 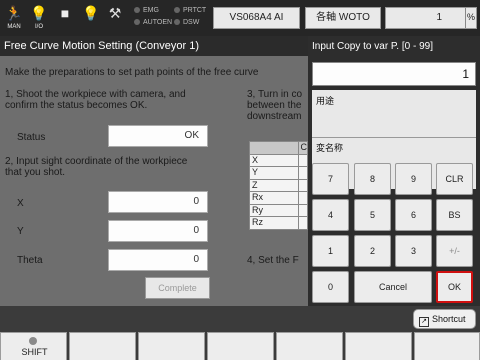 What do you see at coordinates (158, 136) in the screenshot?
I see `status-field: OK` at bounding box center [158, 136].